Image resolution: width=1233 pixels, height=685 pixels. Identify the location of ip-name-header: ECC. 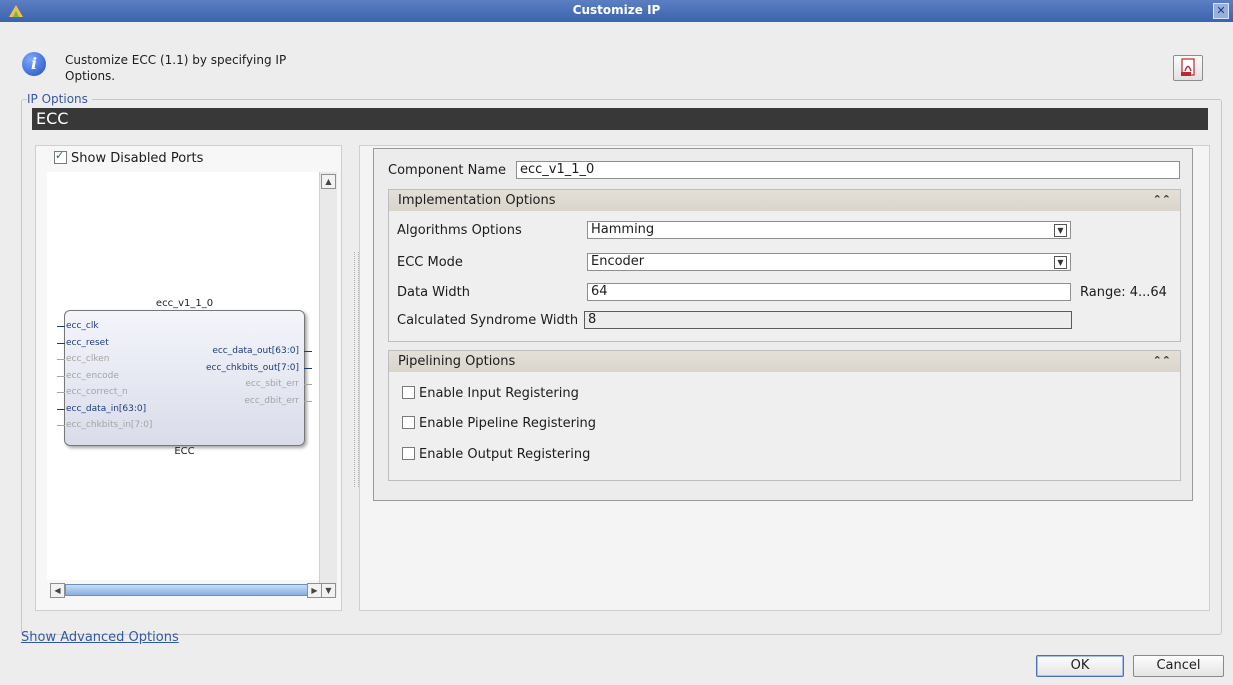
(620, 119).